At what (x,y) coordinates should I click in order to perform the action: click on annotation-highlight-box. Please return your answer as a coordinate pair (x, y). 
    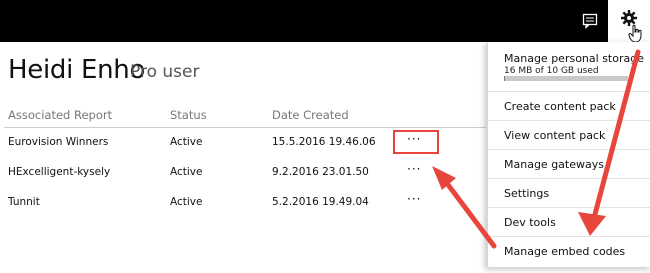
    Looking at the image, I should click on (416, 142).